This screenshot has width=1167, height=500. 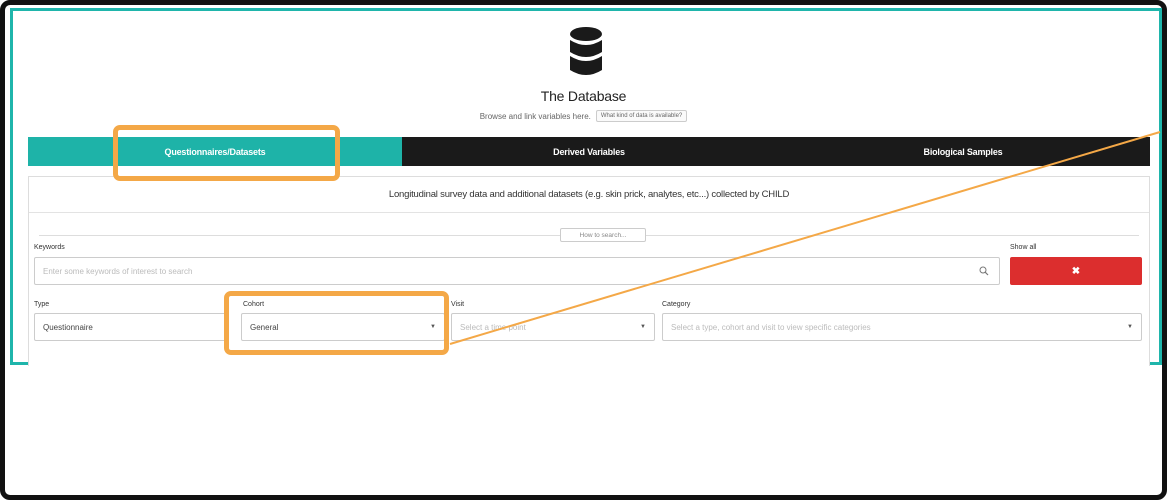 What do you see at coordinates (583, 96) in the screenshot?
I see `page-title: The Database` at bounding box center [583, 96].